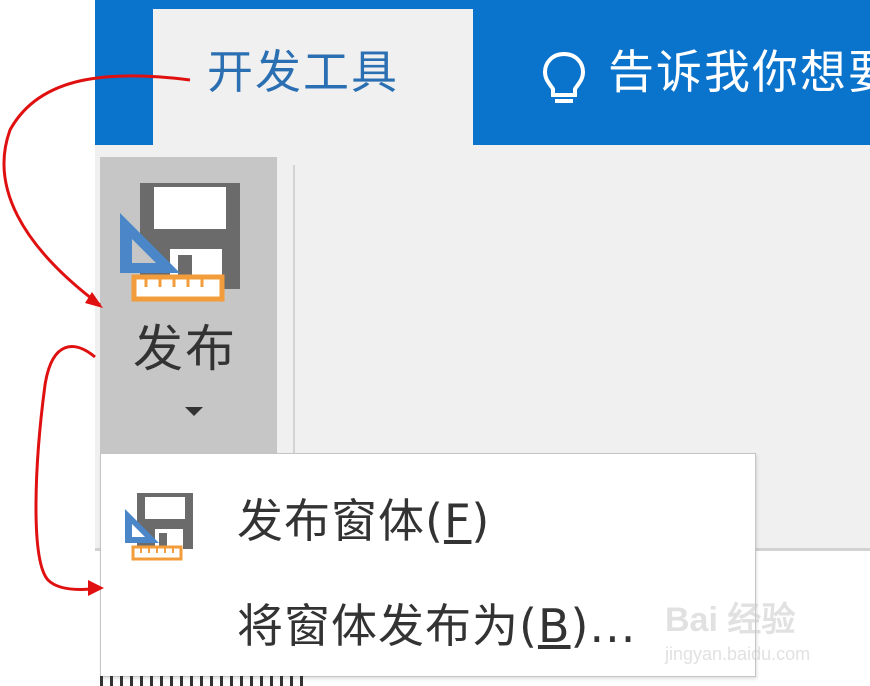  Describe the element at coordinates (185, 349) in the screenshot. I see `publish-button-label: 发布` at that location.